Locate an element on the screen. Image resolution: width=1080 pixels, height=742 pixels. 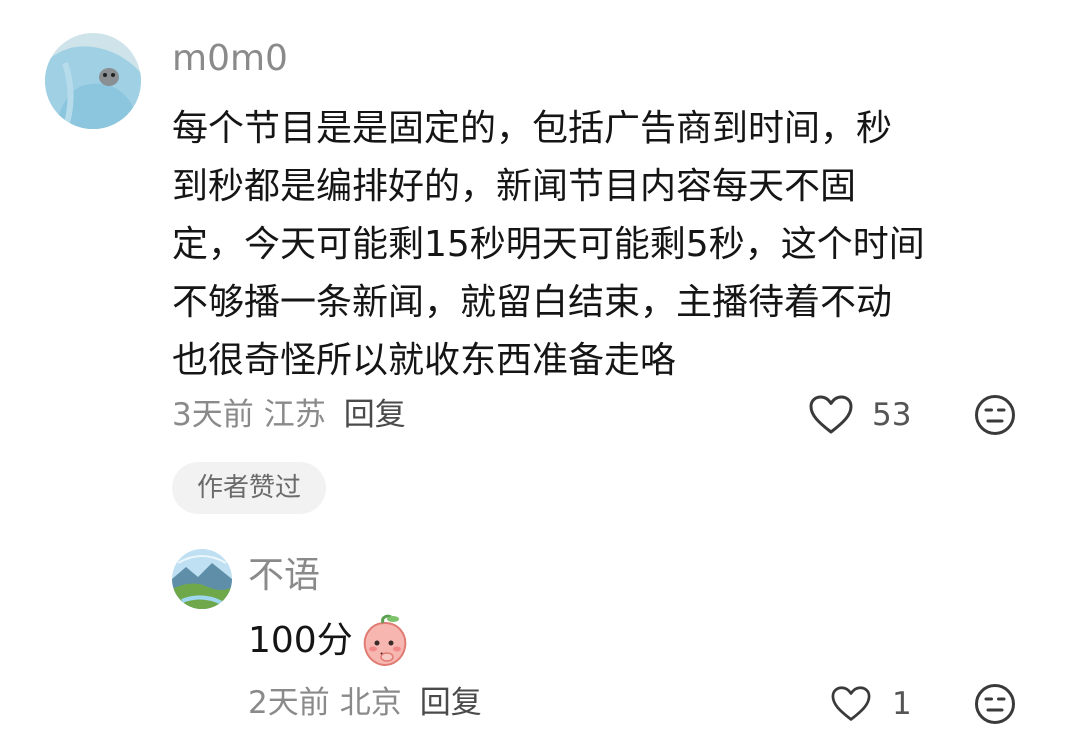
comment-location: 江苏 is located at coordinates (294, 415).